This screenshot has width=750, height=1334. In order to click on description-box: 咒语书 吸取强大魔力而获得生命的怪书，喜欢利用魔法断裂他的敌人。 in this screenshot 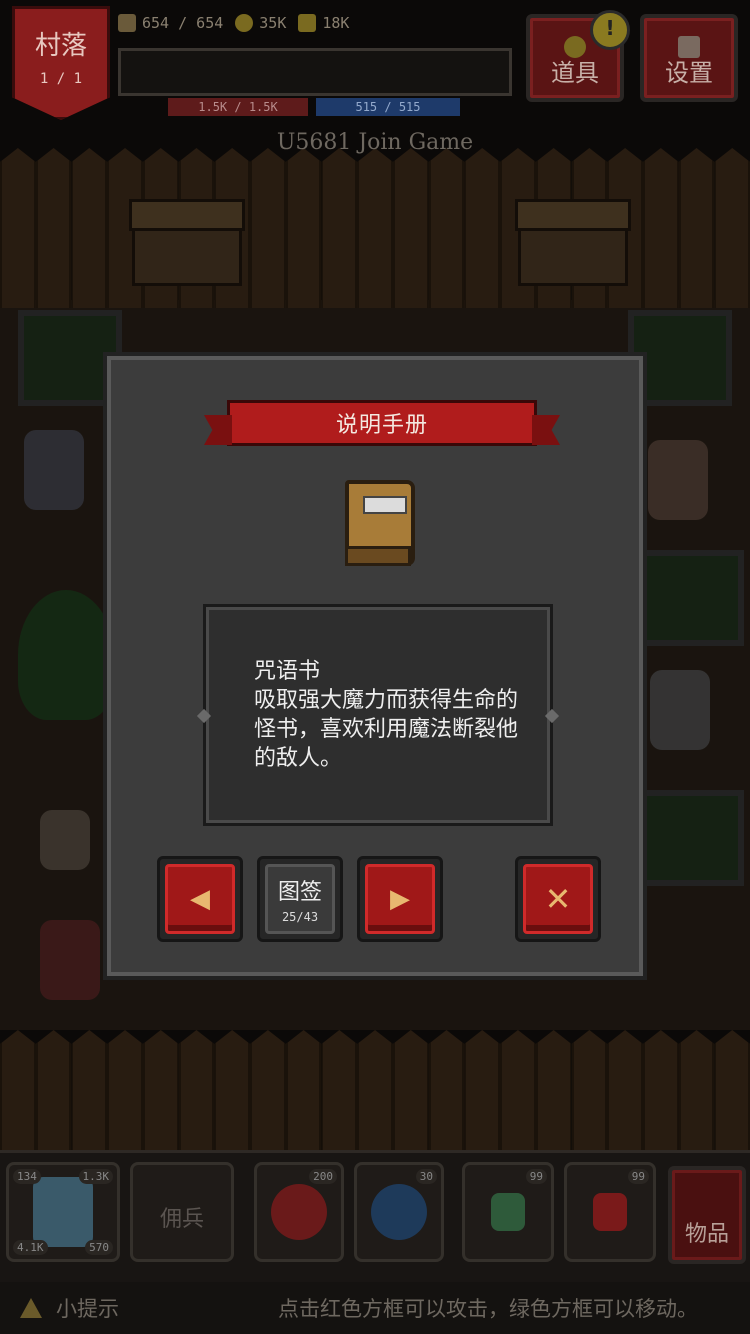, I will do `click(378, 715)`.